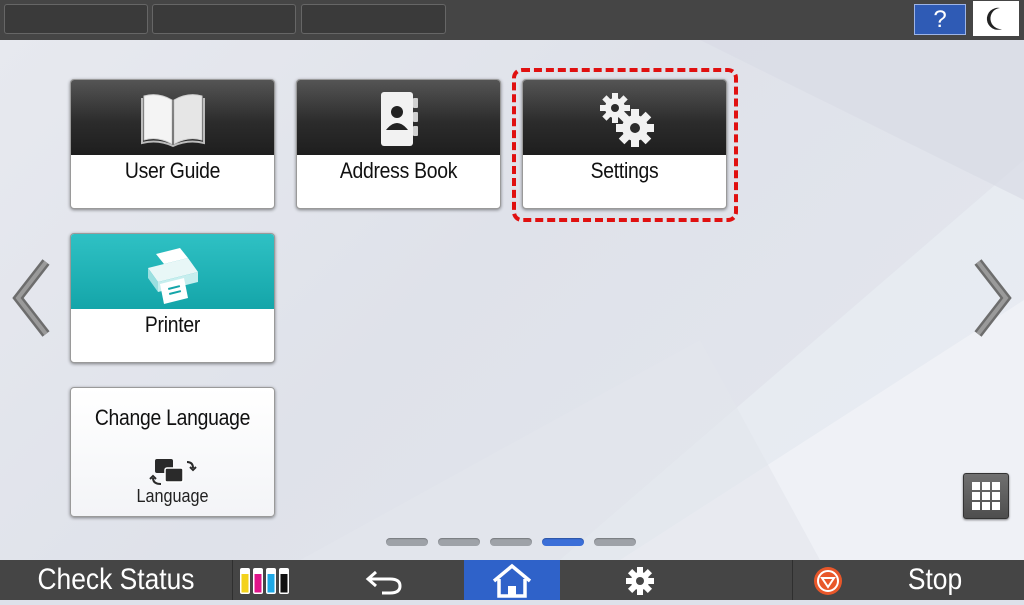 This screenshot has width=1024, height=605. I want to click on next-page-arrow, so click(992, 298).